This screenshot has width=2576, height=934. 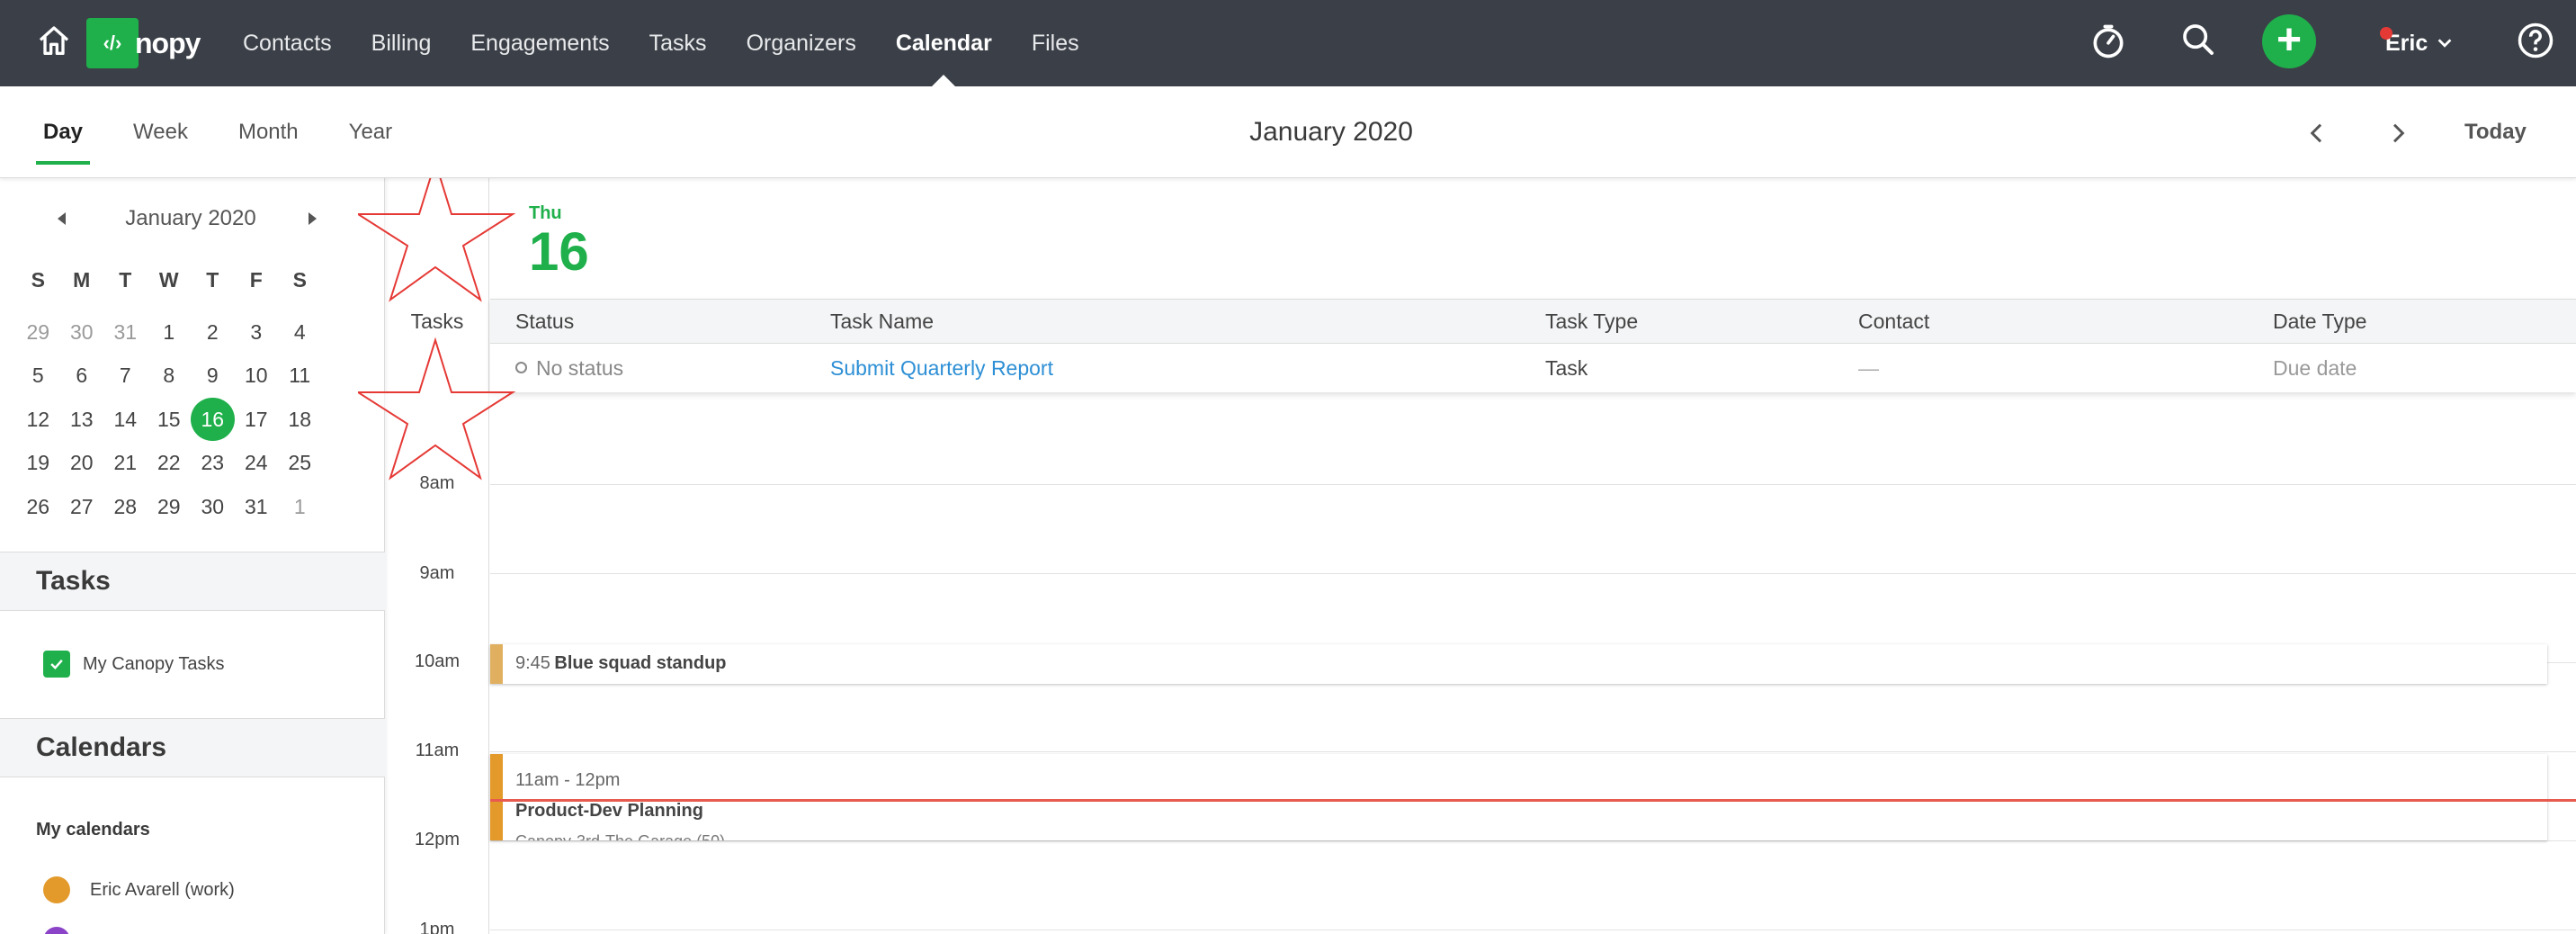 I want to click on dow-label: M, so click(x=82, y=280).